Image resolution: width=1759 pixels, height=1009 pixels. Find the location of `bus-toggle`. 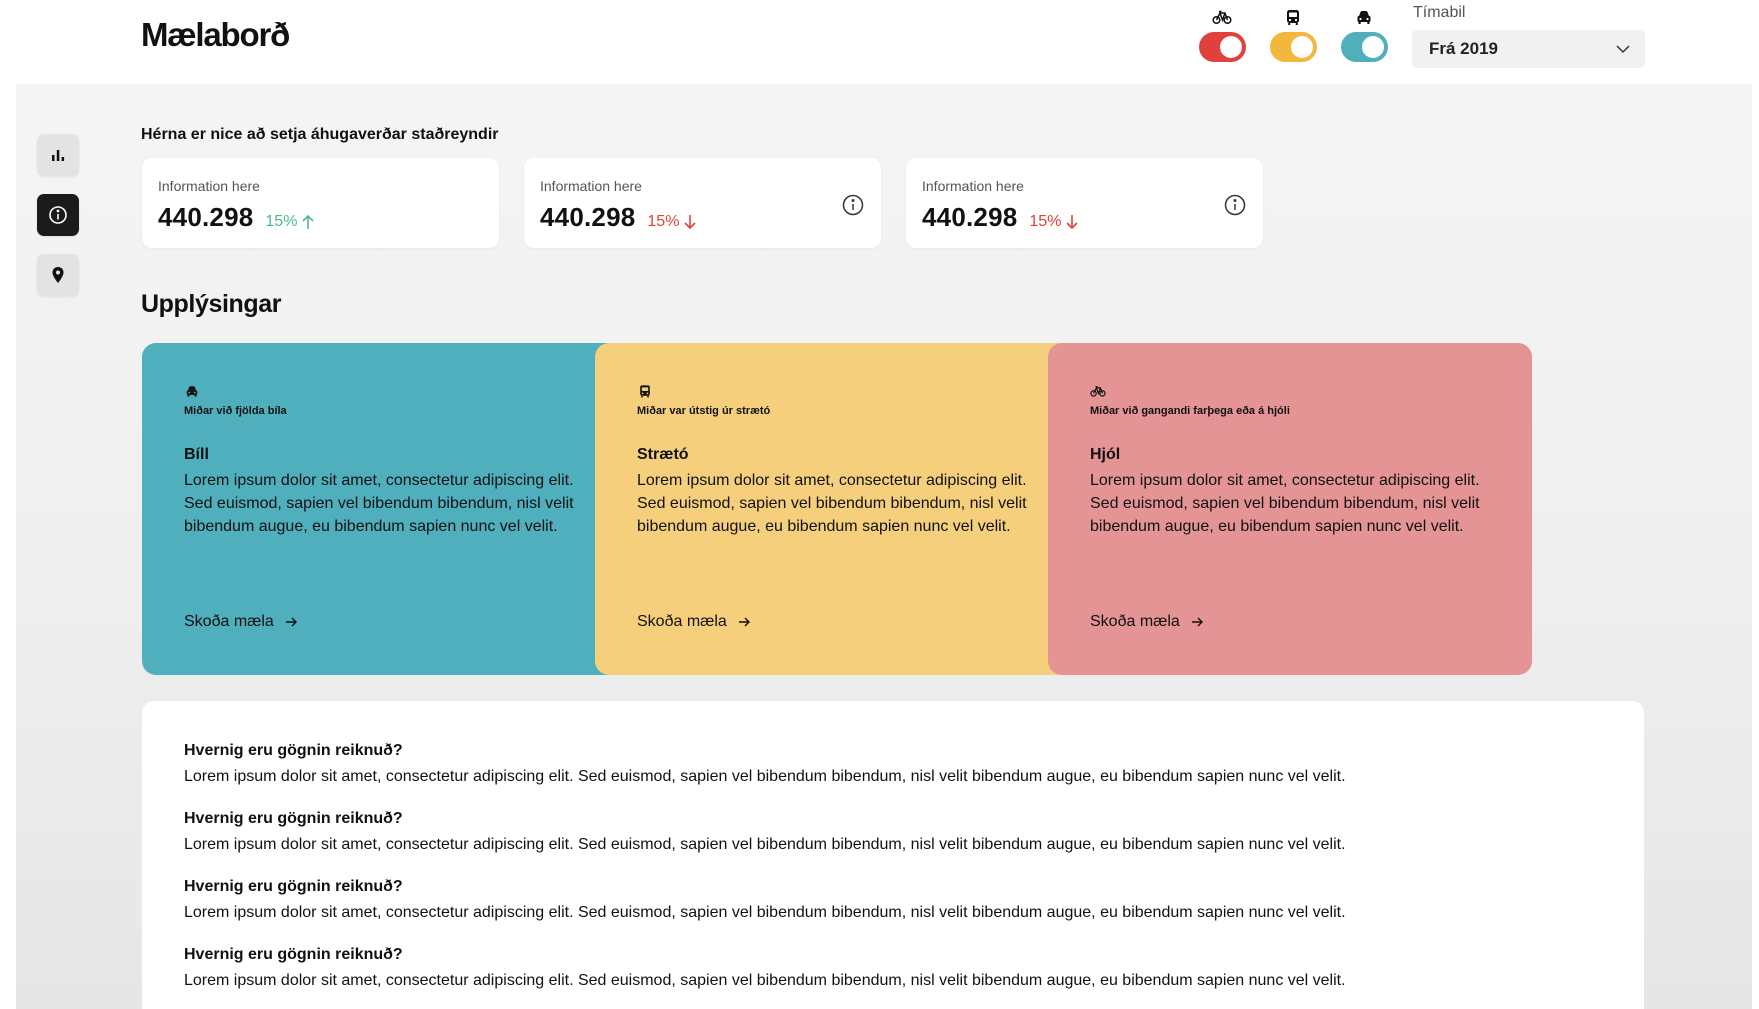

bus-toggle is located at coordinates (1293, 47).